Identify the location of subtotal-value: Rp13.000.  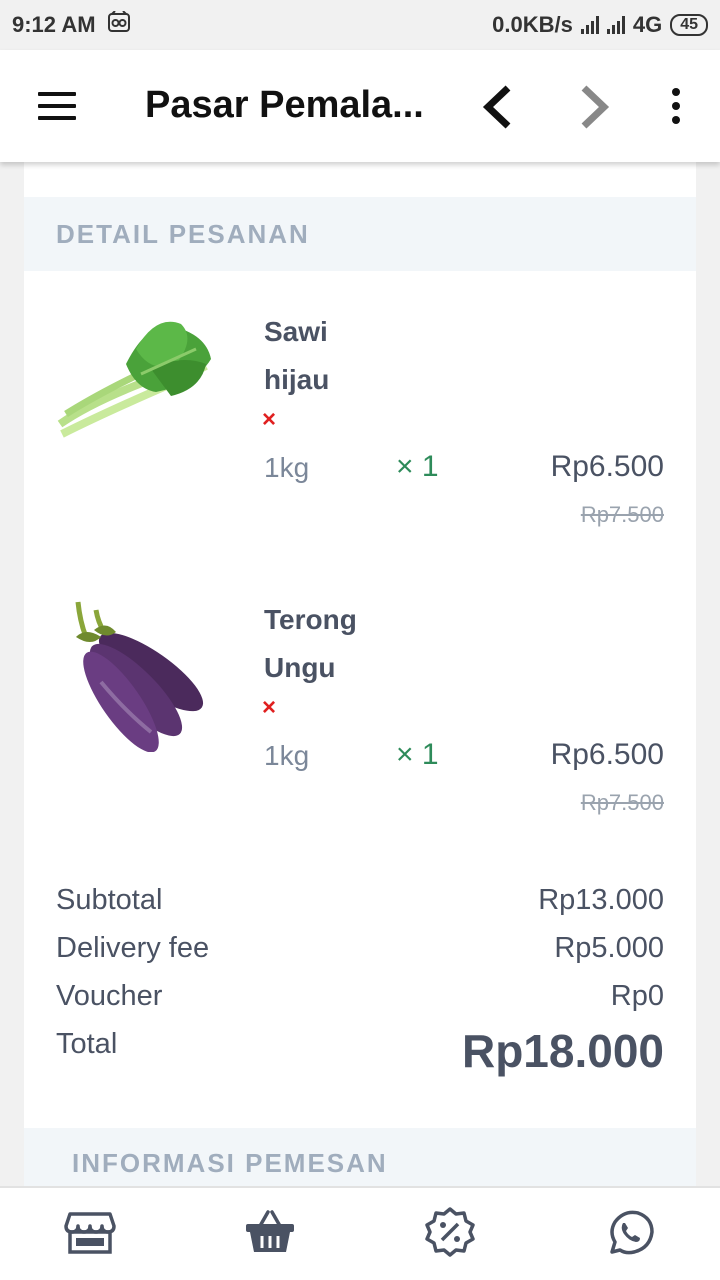
(601, 900).